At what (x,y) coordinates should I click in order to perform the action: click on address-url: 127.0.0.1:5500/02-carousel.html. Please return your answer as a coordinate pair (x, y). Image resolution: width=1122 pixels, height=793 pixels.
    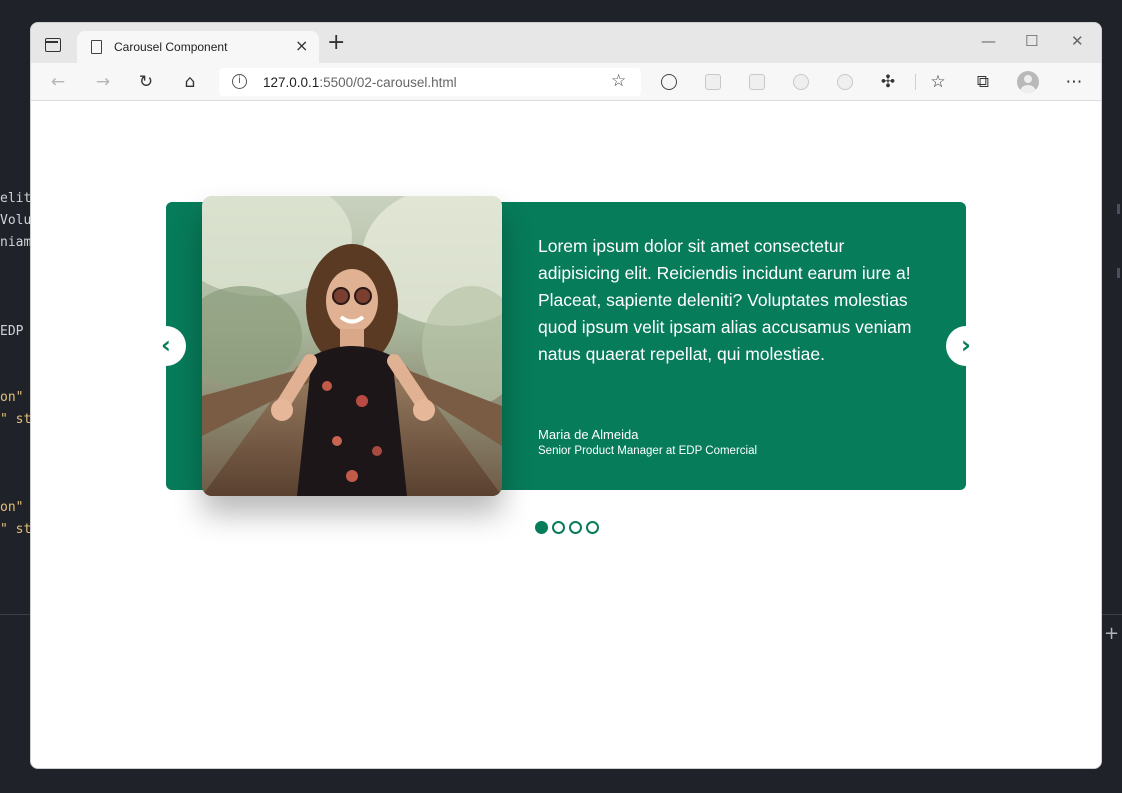
    Looking at the image, I should click on (360, 82).